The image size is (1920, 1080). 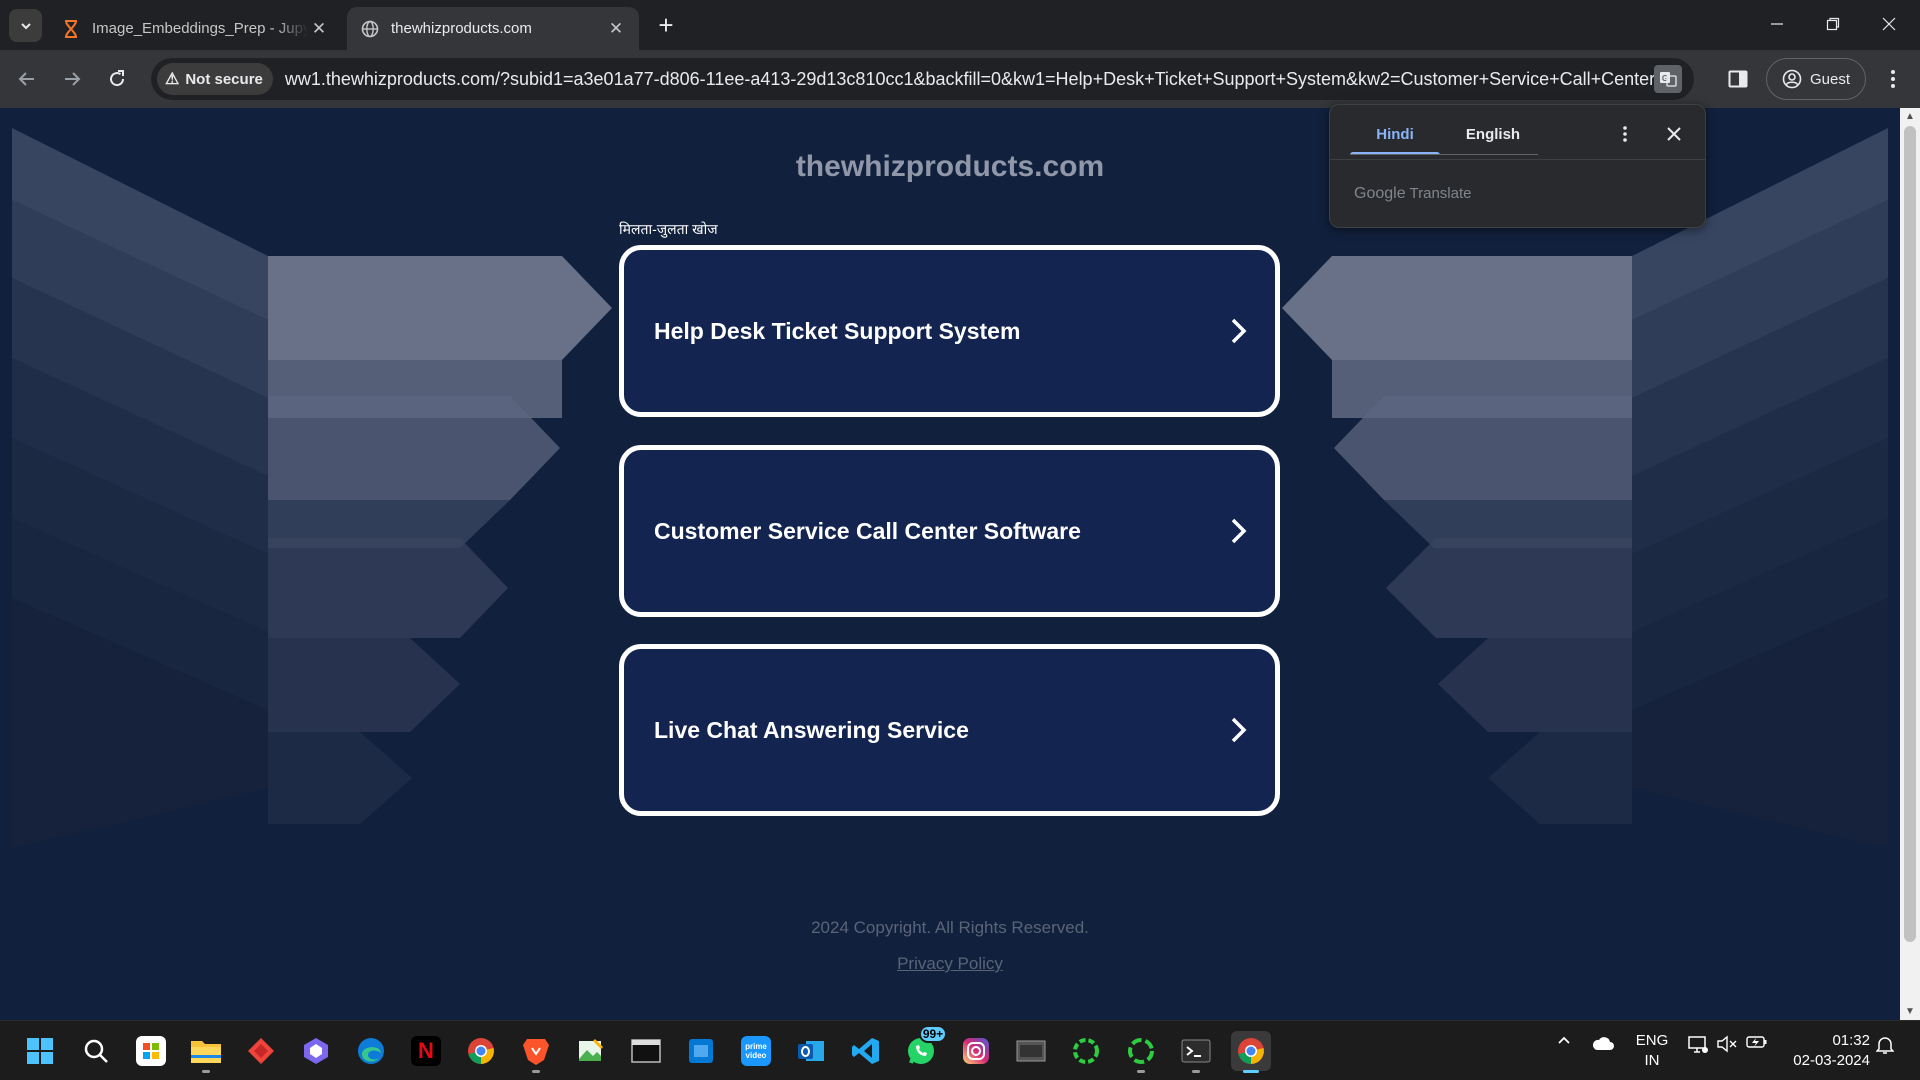 I want to click on loading-app-button, so click(x=1086, y=1051).